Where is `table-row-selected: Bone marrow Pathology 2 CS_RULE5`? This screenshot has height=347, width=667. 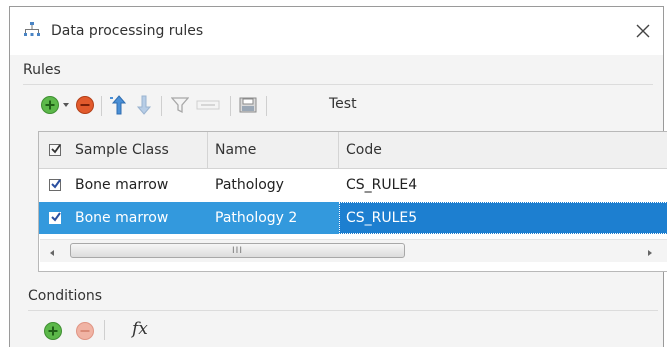
table-row-selected: Bone marrow Pathology 2 CS_RULE5 is located at coordinates (353, 218).